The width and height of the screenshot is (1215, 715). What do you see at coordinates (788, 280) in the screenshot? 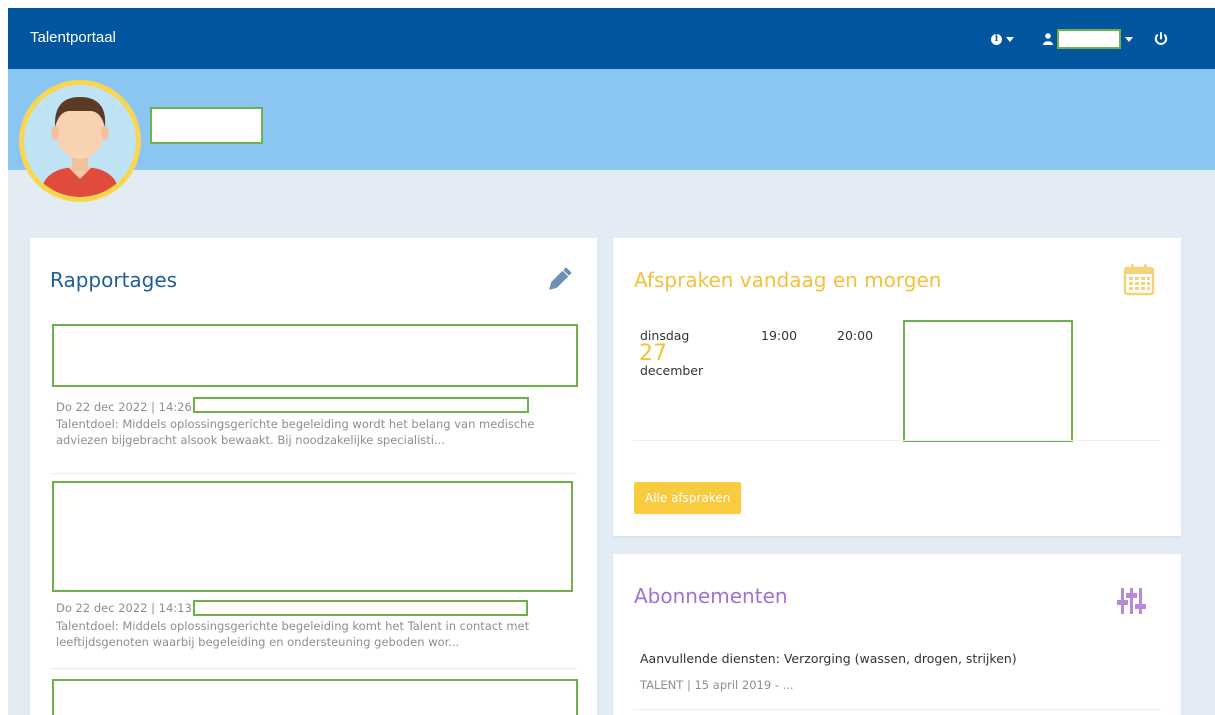
I see `afspraken-title: Afspraken vandaag en morgen` at bounding box center [788, 280].